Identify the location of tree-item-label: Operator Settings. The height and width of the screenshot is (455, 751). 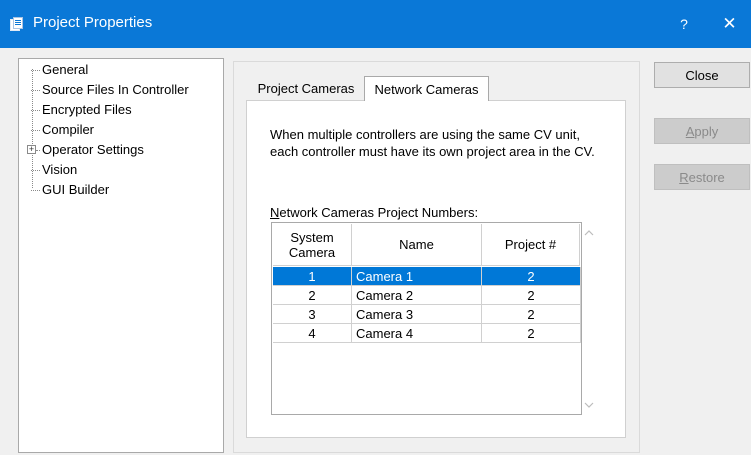
(93, 149).